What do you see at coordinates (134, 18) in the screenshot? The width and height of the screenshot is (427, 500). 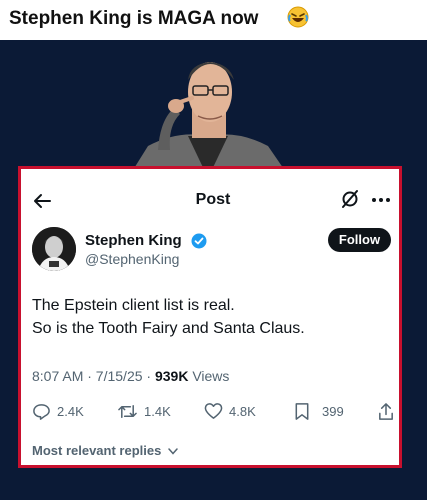 I see `caption-text: Stephen King is MAGA now` at bounding box center [134, 18].